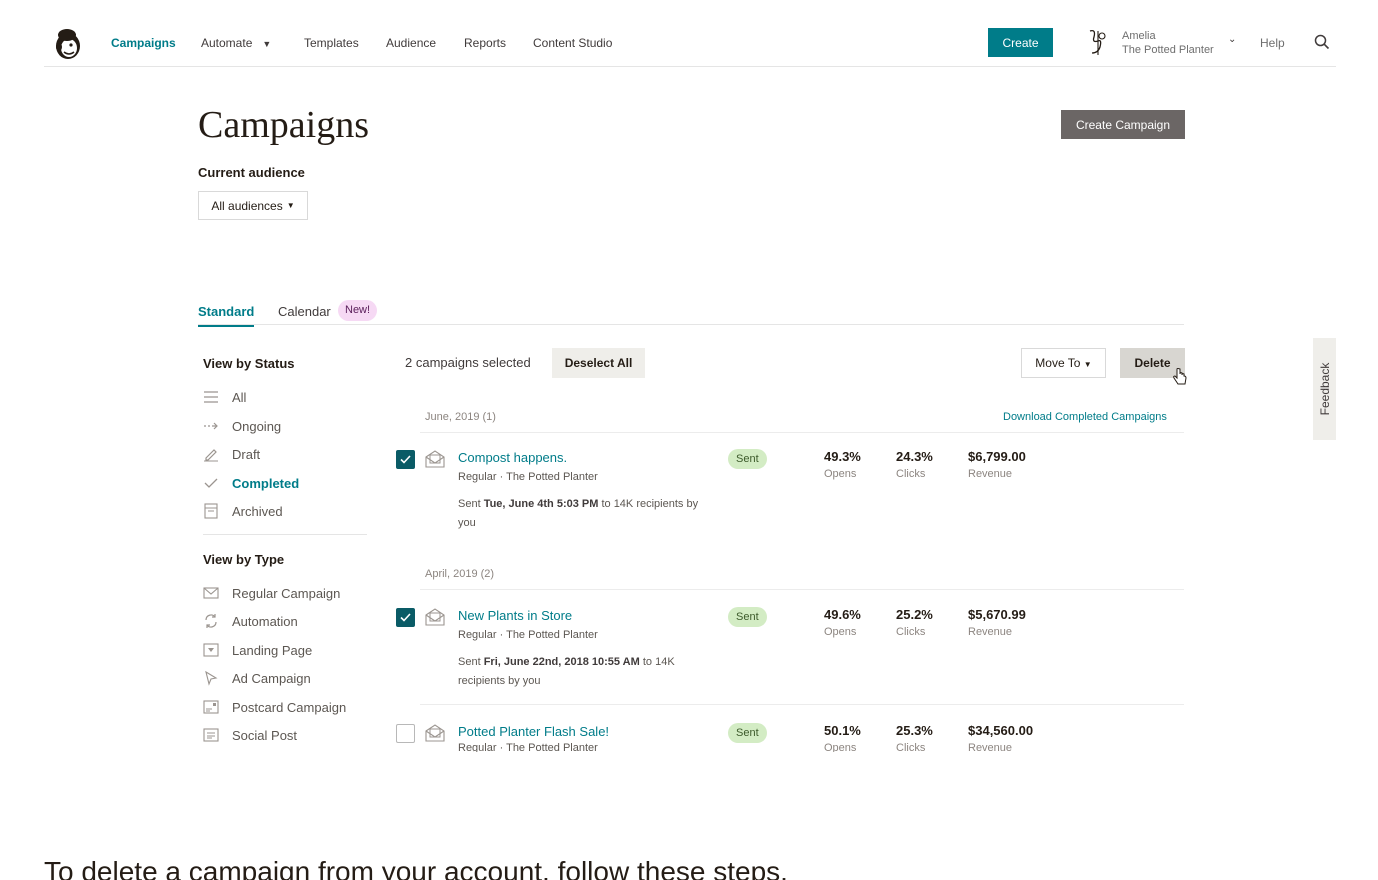 The width and height of the screenshot is (1378, 880). Describe the element at coordinates (286, 593) in the screenshot. I see `sidebar-item-label: Regular Campaign` at that location.